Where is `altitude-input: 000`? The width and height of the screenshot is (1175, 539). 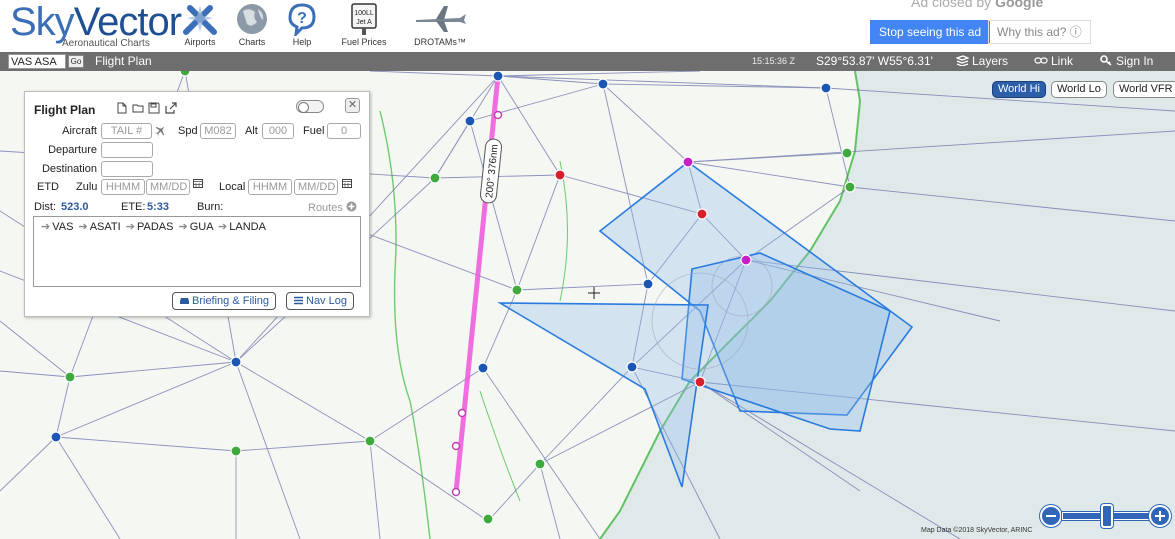
altitude-input: 000 is located at coordinates (278, 131).